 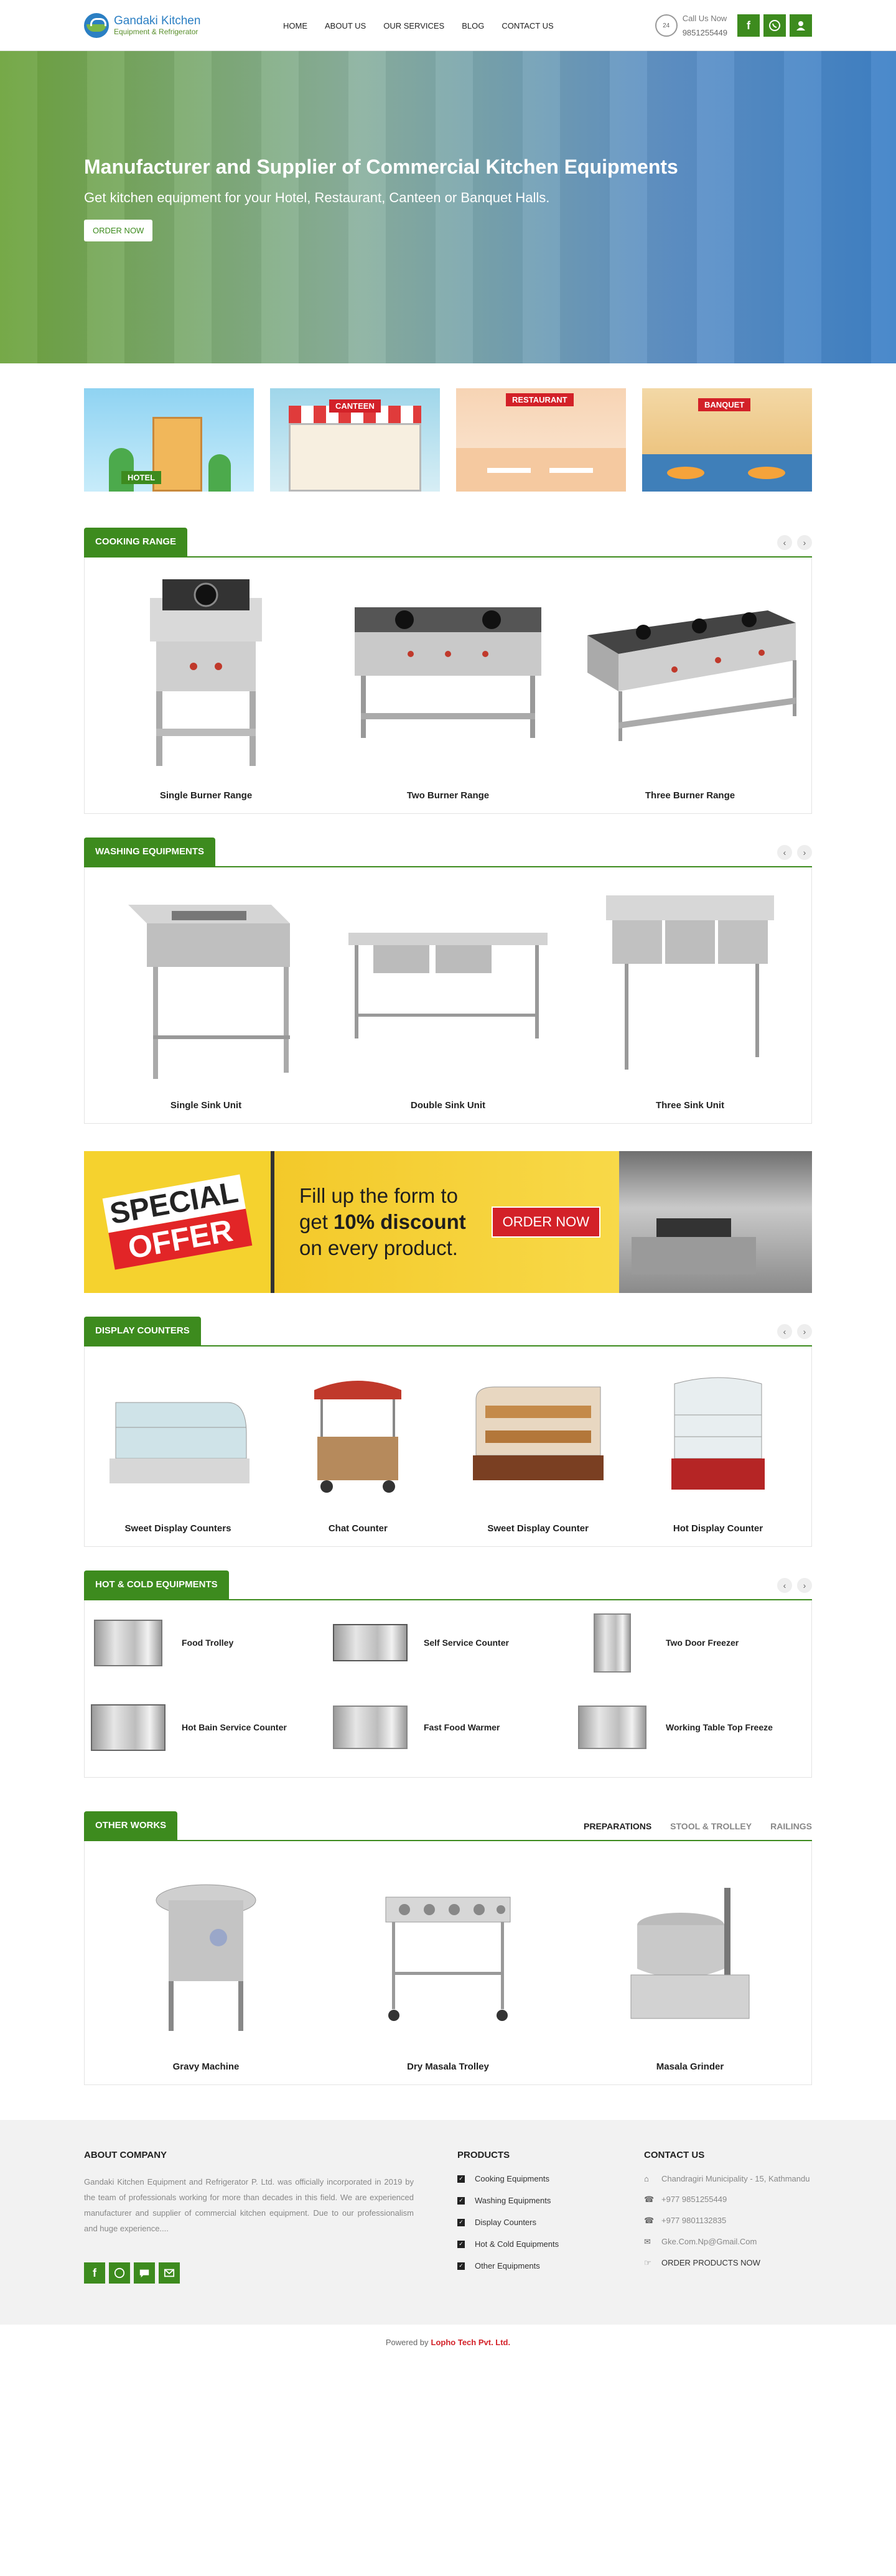 I want to click on offer-line-1: Fill up the form to, so click(x=378, y=1195).